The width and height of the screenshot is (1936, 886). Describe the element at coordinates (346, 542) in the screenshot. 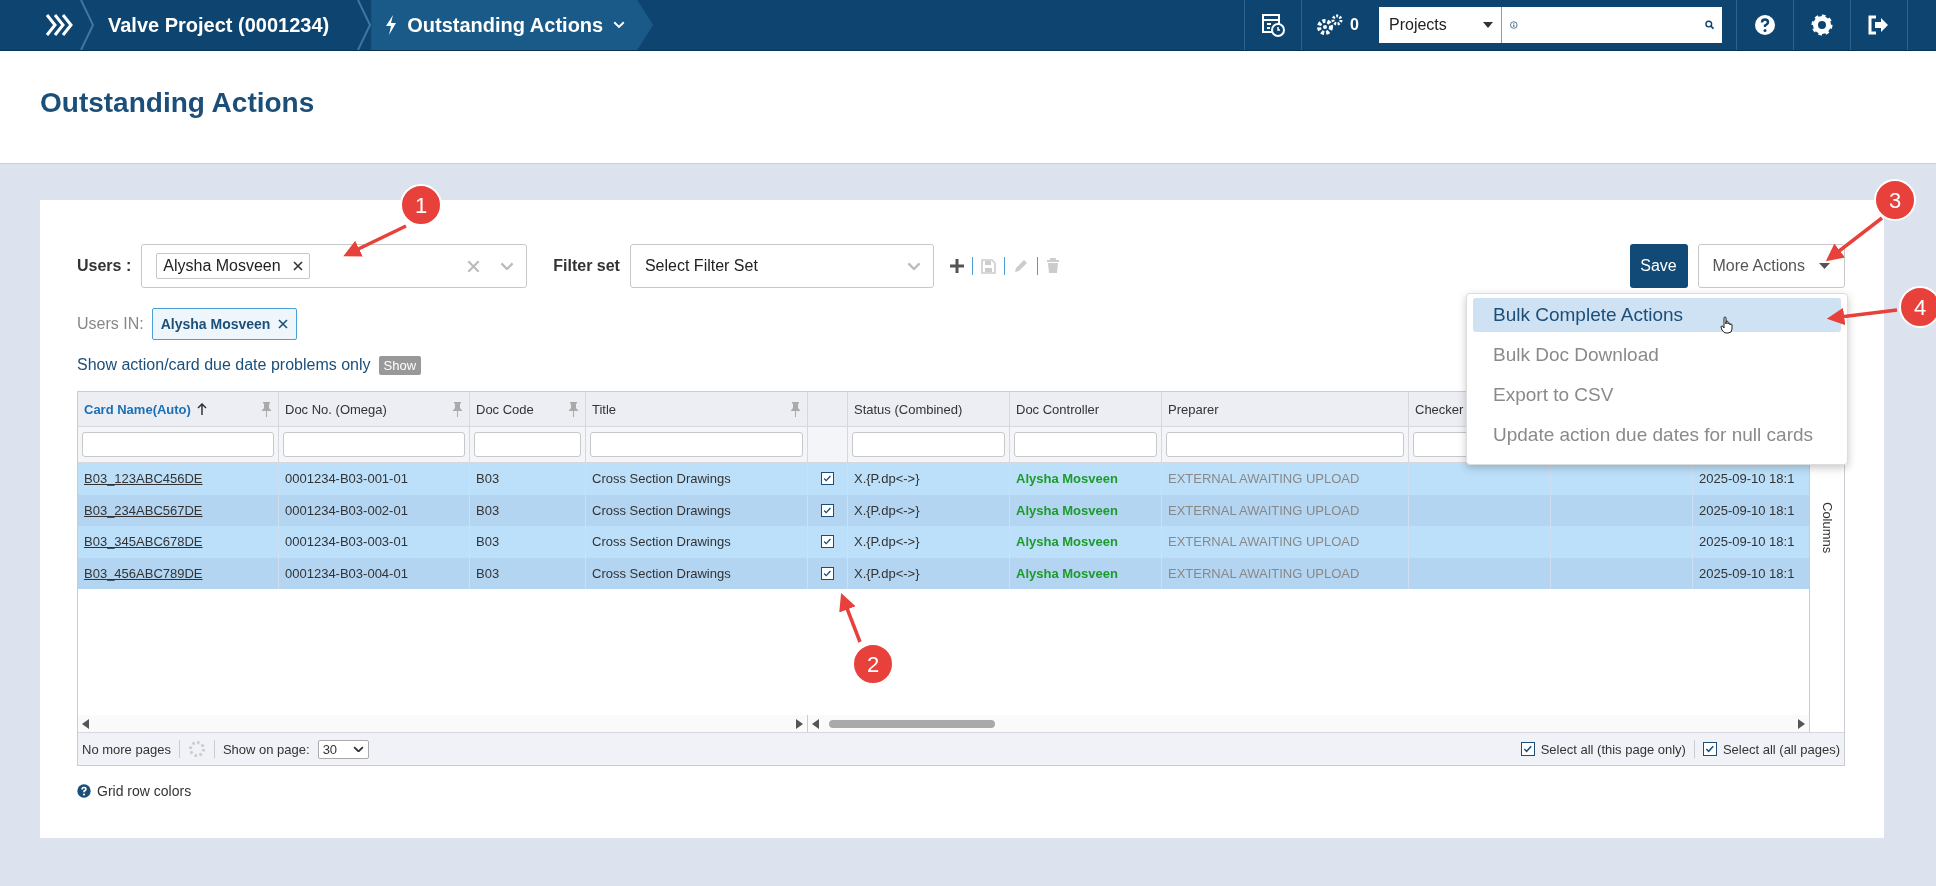

I see `table-cell: 0001234-B03-003-01` at that location.